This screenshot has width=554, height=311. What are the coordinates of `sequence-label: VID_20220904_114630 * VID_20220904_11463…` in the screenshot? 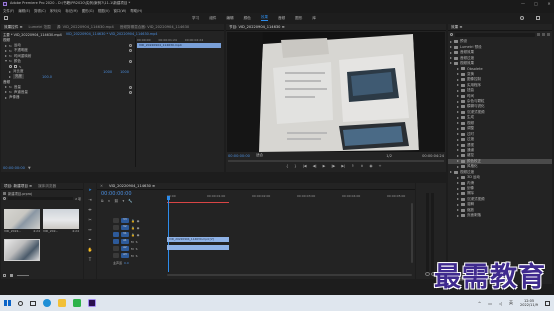 It's located at (112, 34).